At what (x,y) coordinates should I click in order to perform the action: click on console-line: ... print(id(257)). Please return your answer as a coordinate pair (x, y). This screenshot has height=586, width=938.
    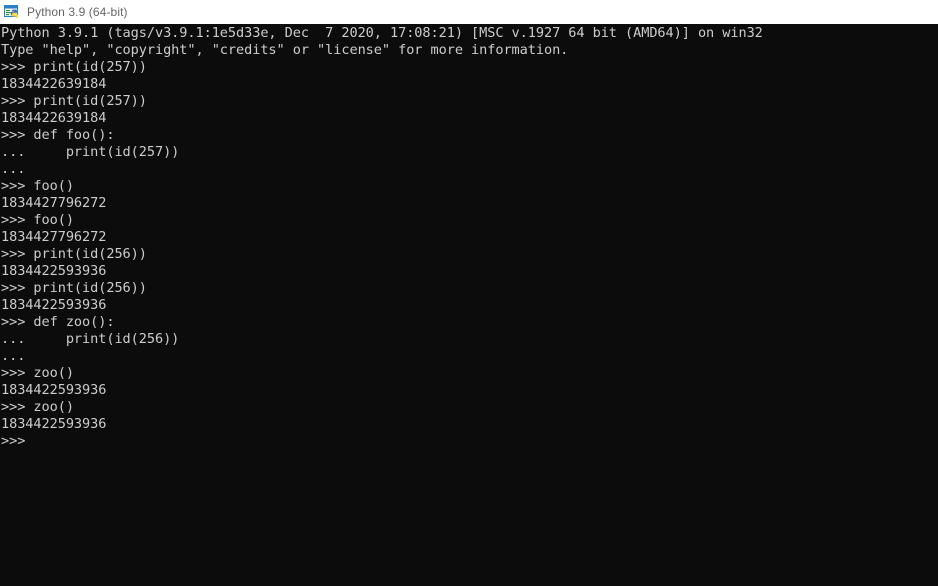
    Looking at the image, I should click on (90, 152).